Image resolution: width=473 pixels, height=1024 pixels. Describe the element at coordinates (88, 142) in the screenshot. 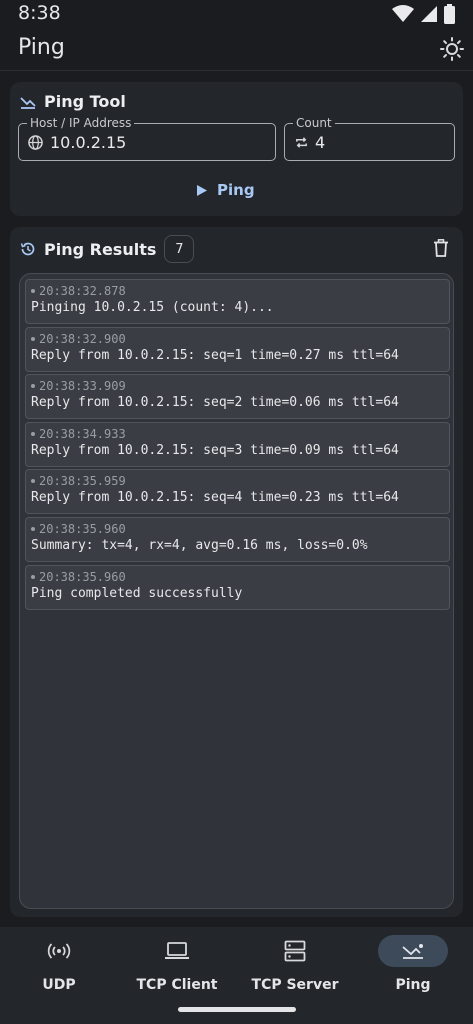

I see `host-input: 10.0.2.15` at that location.